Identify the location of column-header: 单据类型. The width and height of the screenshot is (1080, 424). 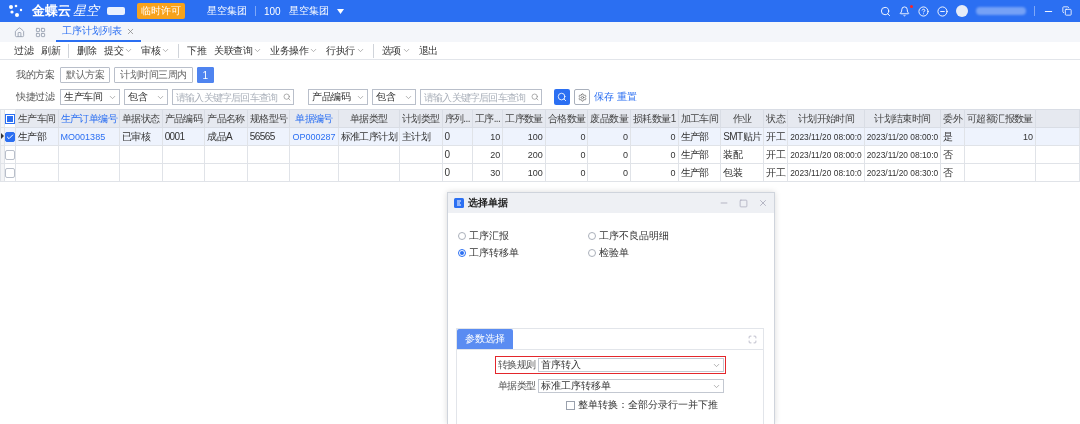
(369, 118).